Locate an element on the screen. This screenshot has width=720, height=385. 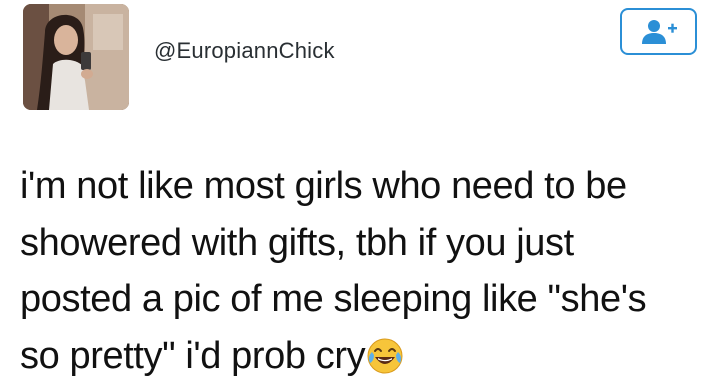
tweet-text-line: posted a pic of me sleeping like "she's is located at coordinates (333, 299).